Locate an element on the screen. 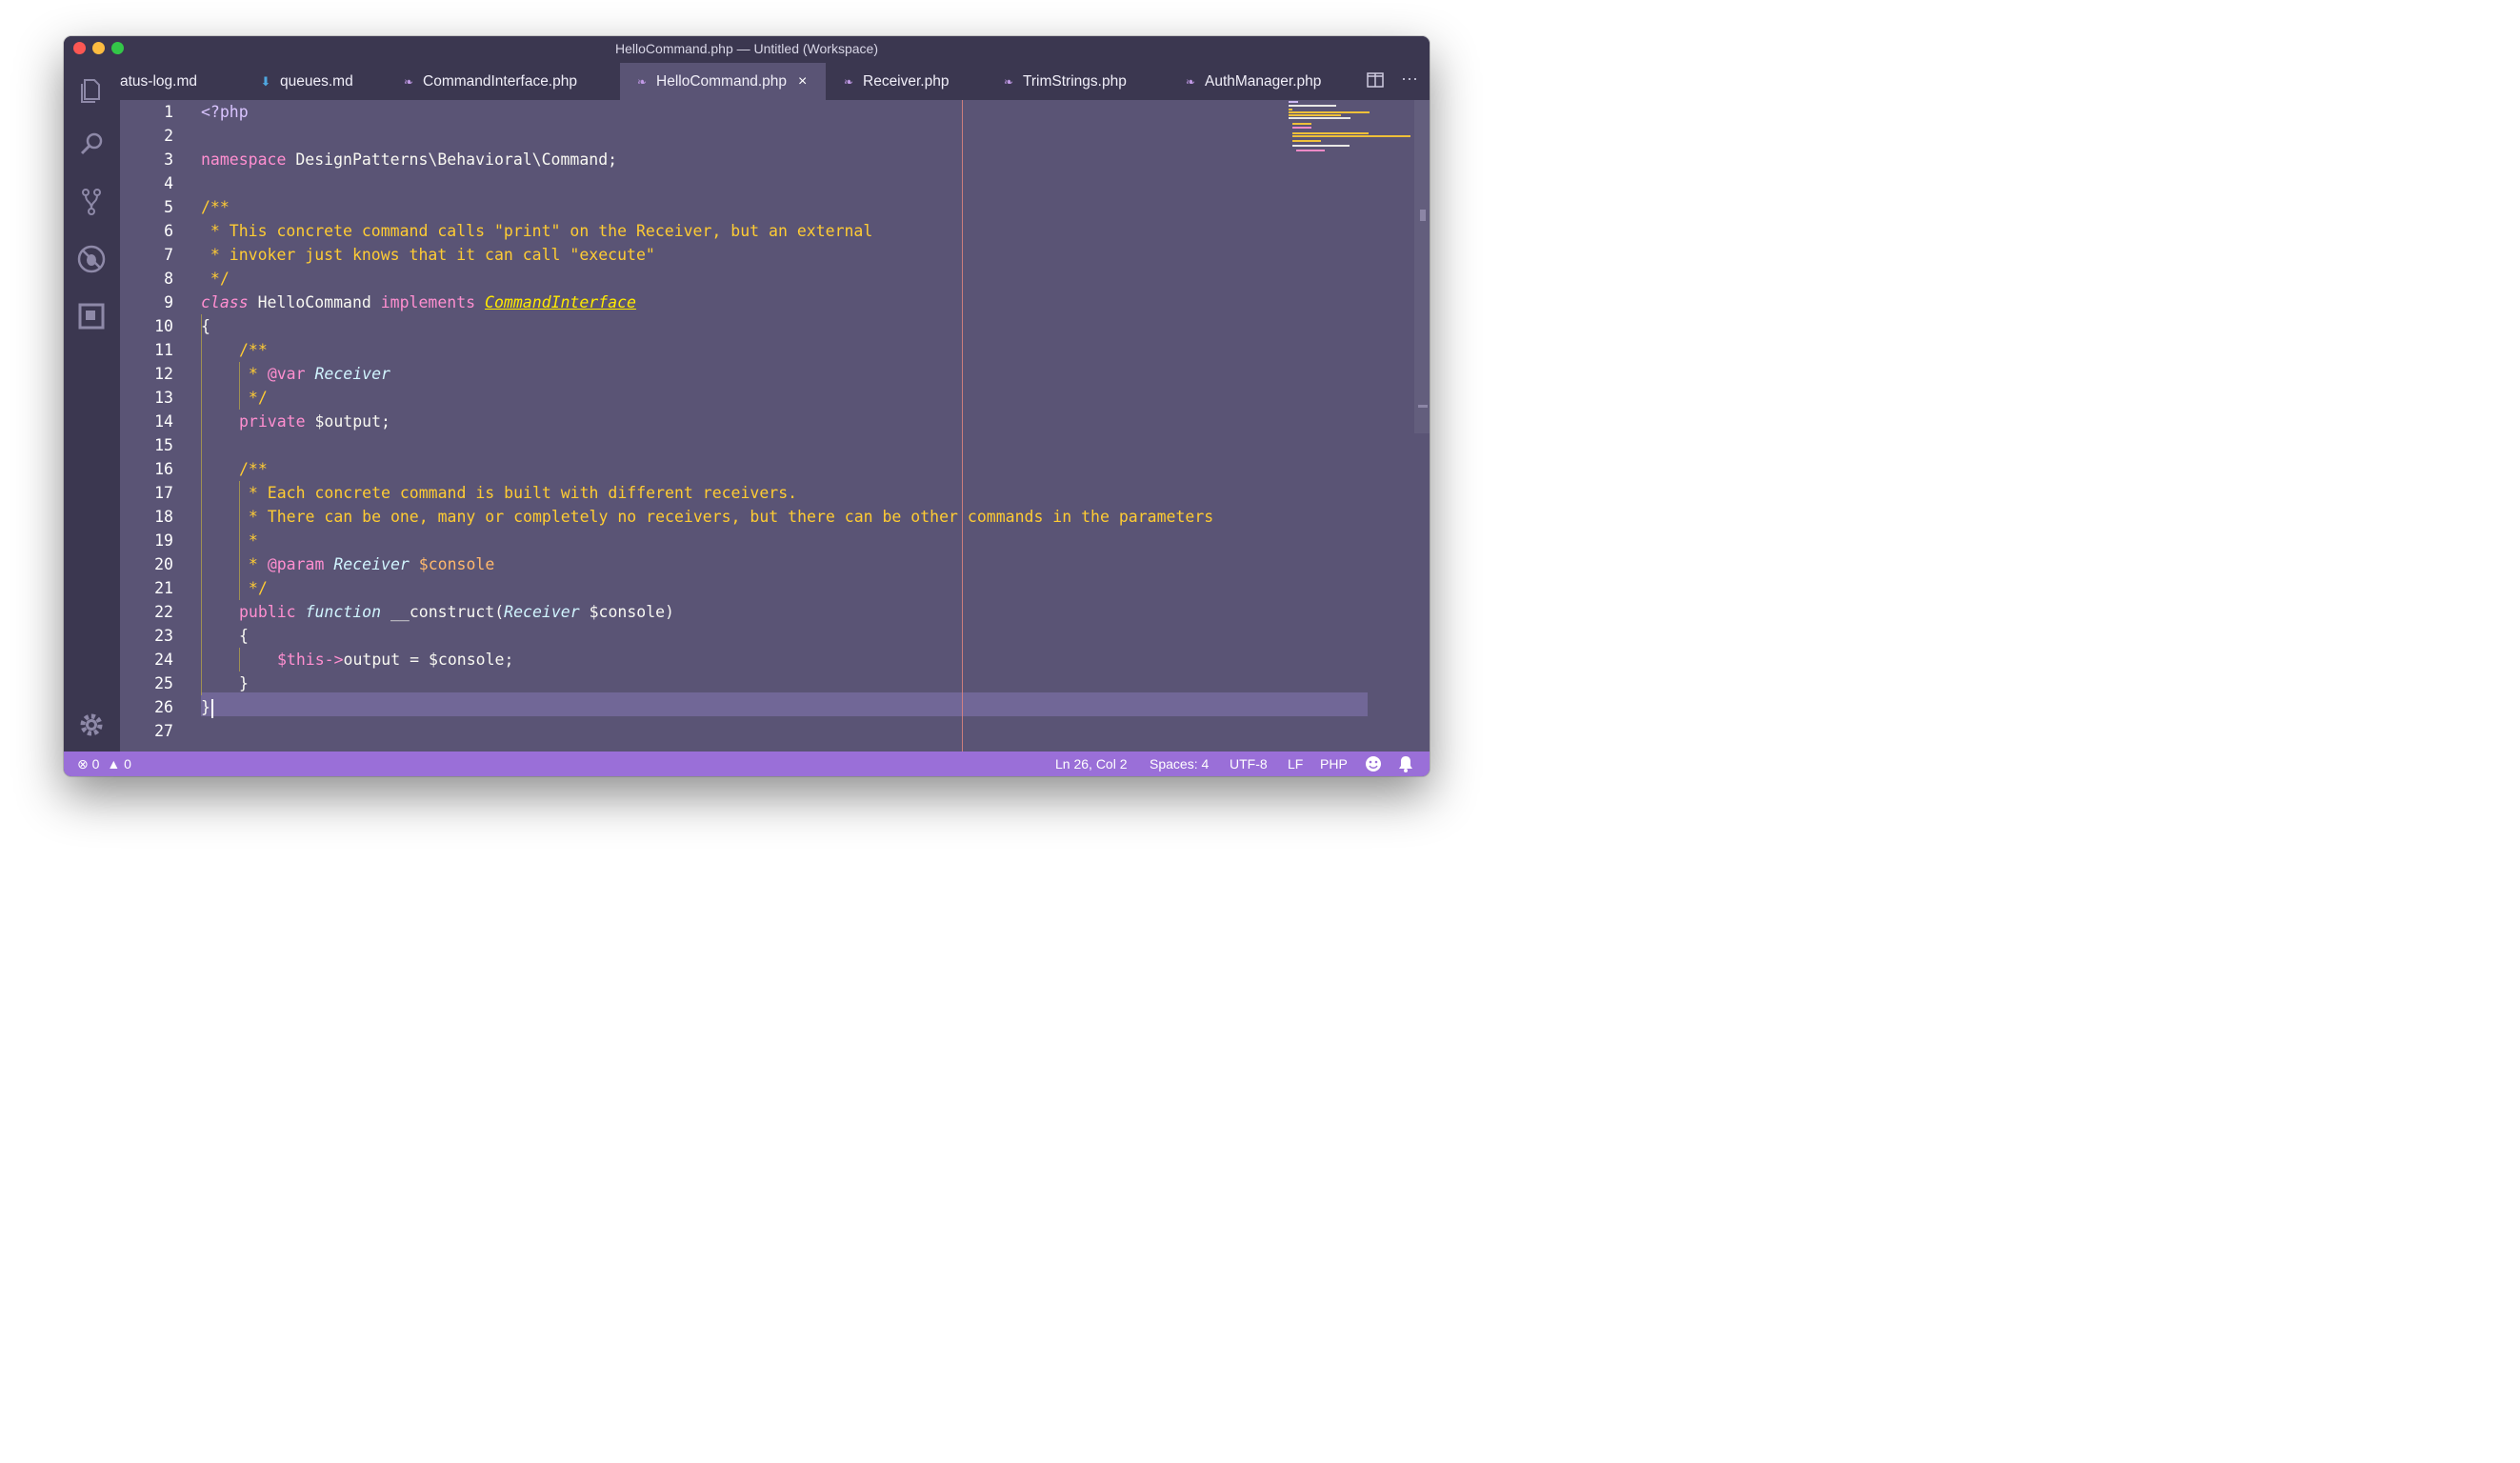 The height and width of the screenshot is (1463, 2520). indentation-setting: Spaces: 4 is located at coordinates (1179, 764).